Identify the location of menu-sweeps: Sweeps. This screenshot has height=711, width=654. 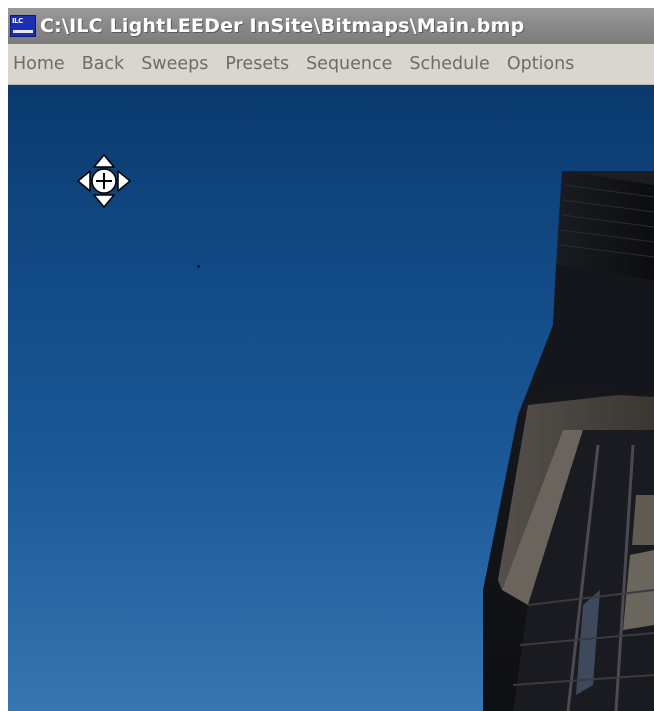
(174, 64).